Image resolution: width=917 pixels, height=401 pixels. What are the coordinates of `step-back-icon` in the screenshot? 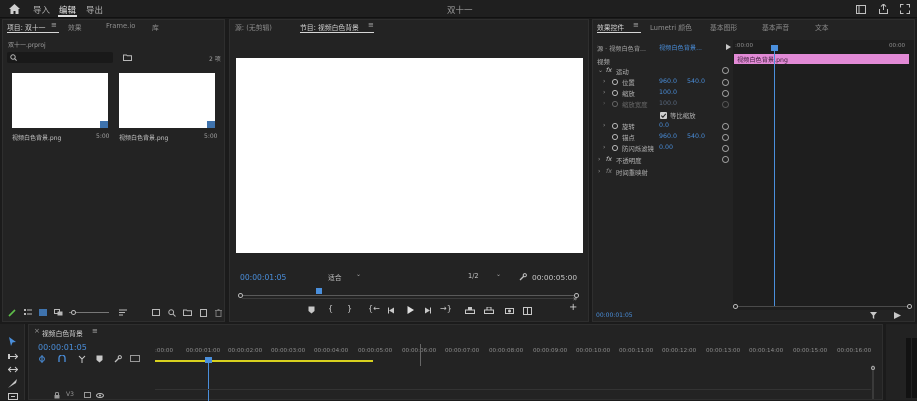 It's located at (391, 310).